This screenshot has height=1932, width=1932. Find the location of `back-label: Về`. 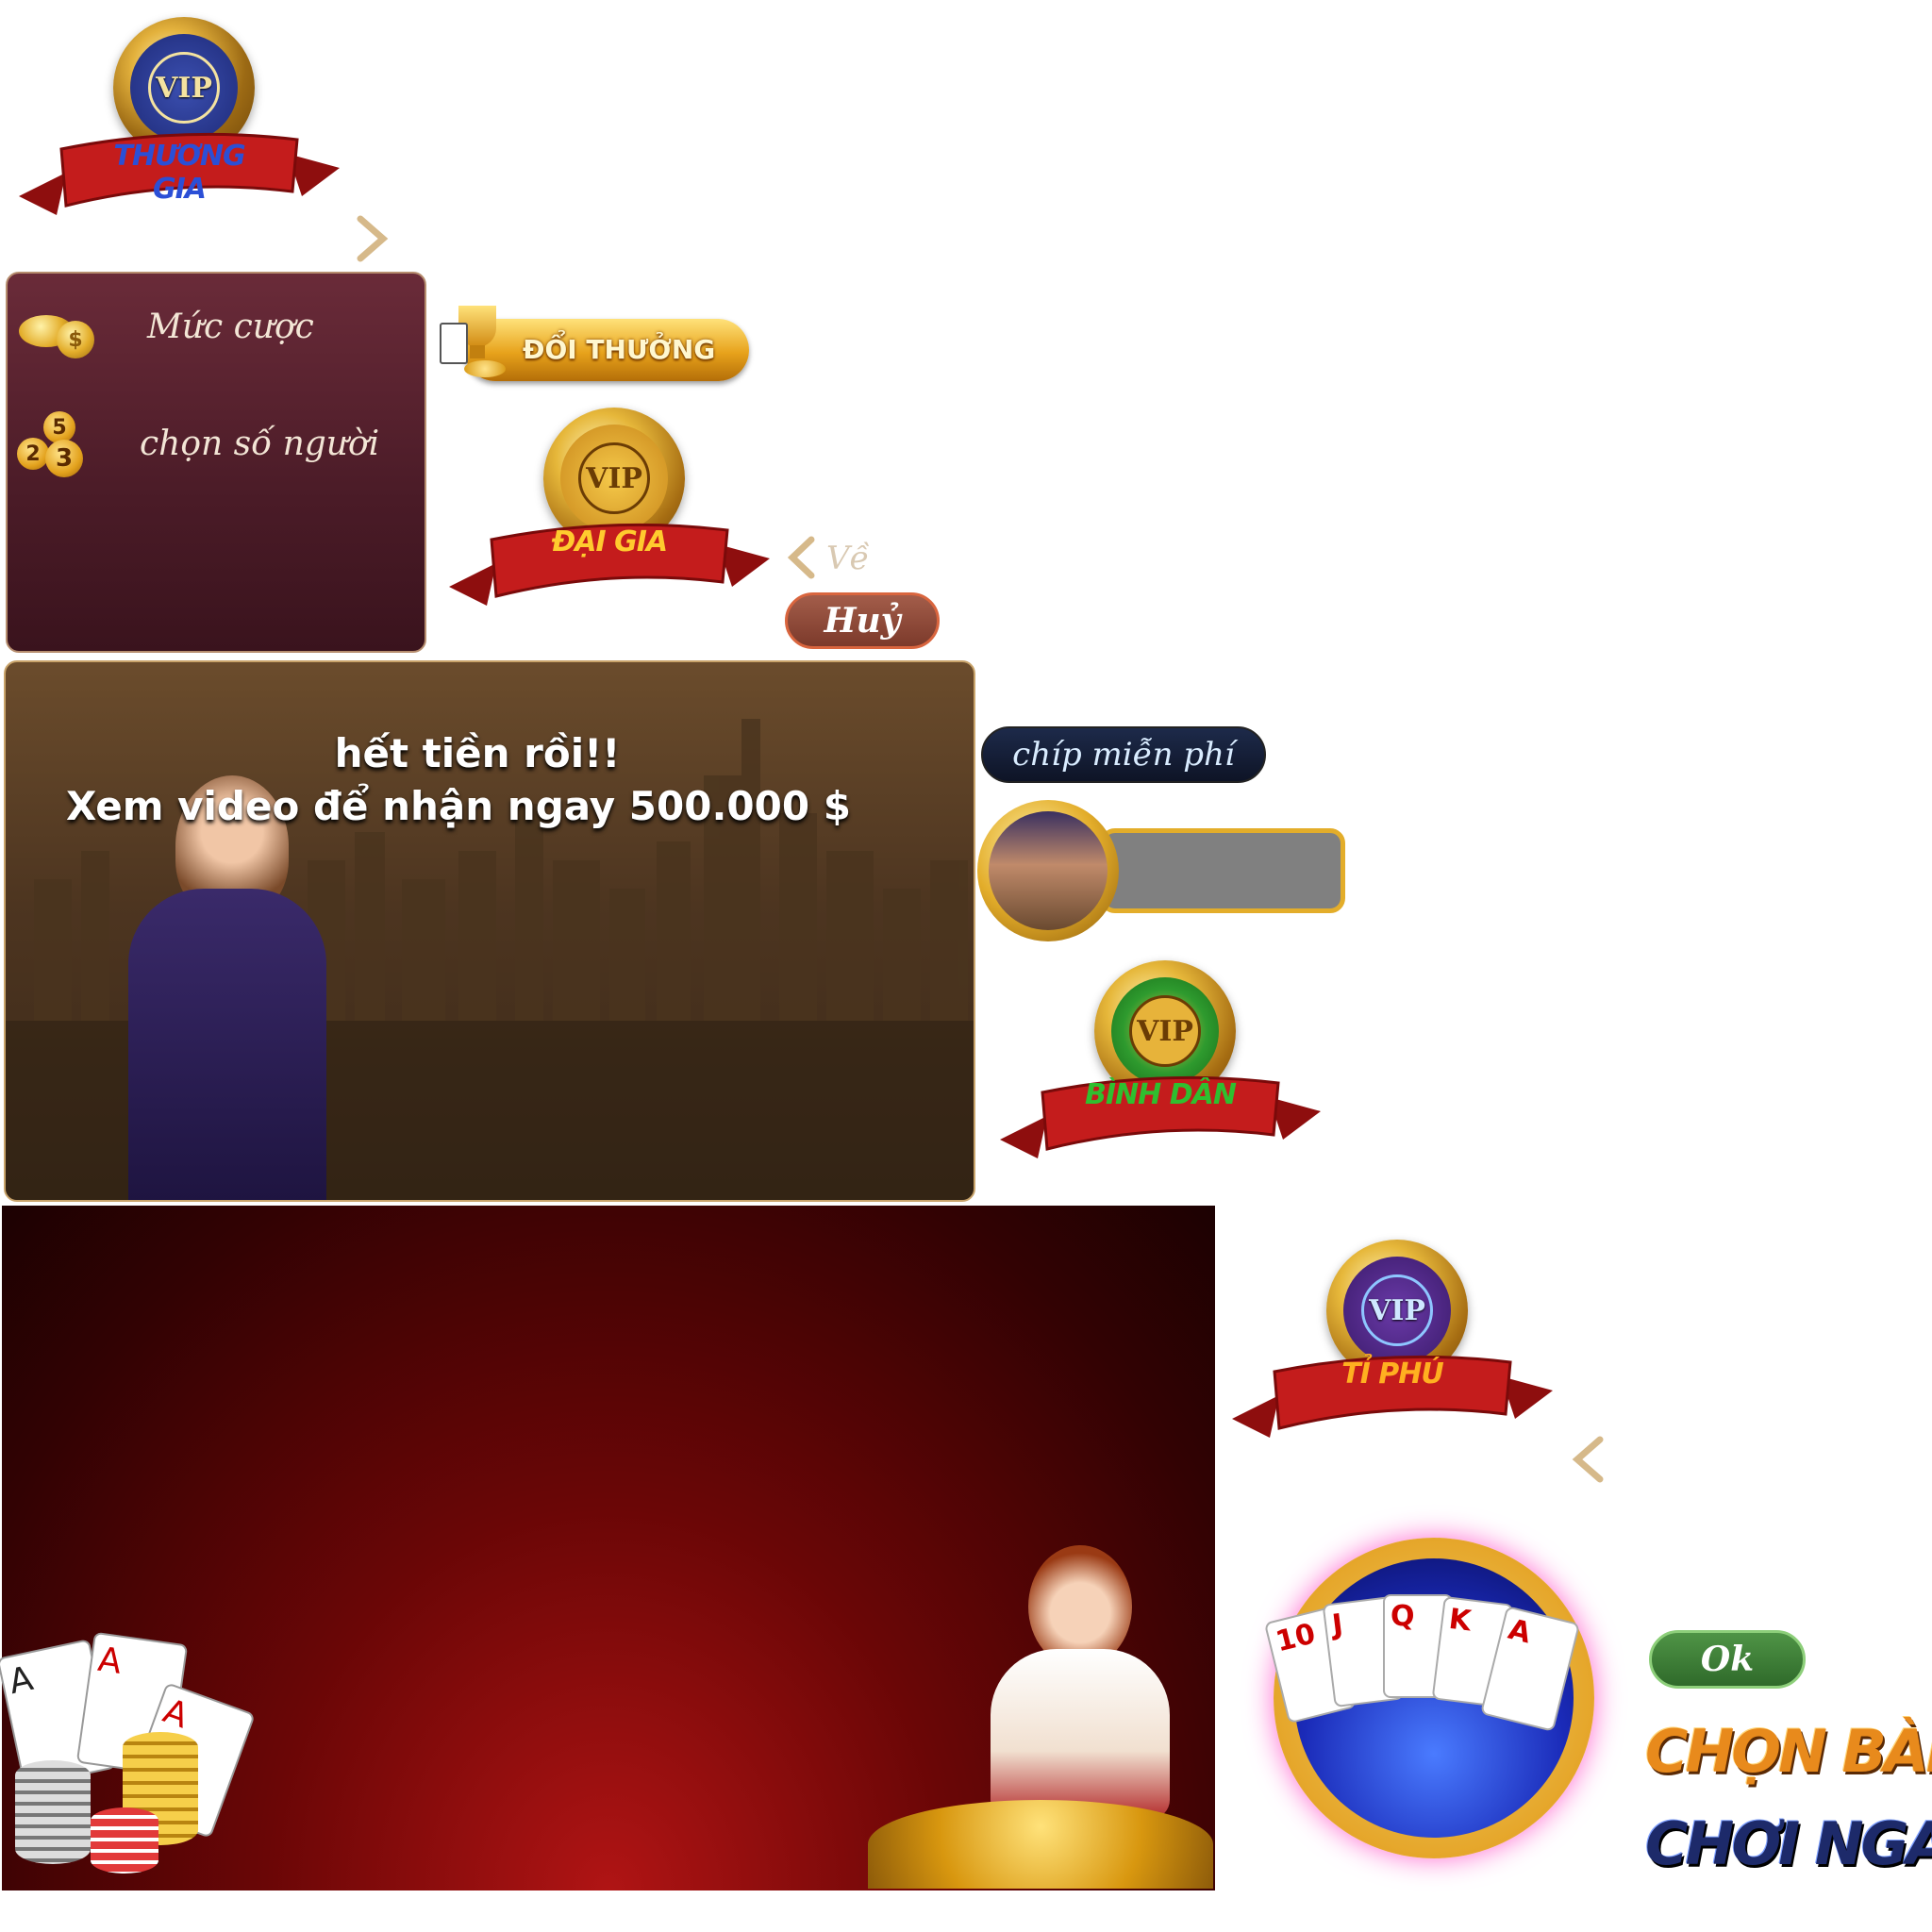

back-label: Về is located at coordinates (848, 558).